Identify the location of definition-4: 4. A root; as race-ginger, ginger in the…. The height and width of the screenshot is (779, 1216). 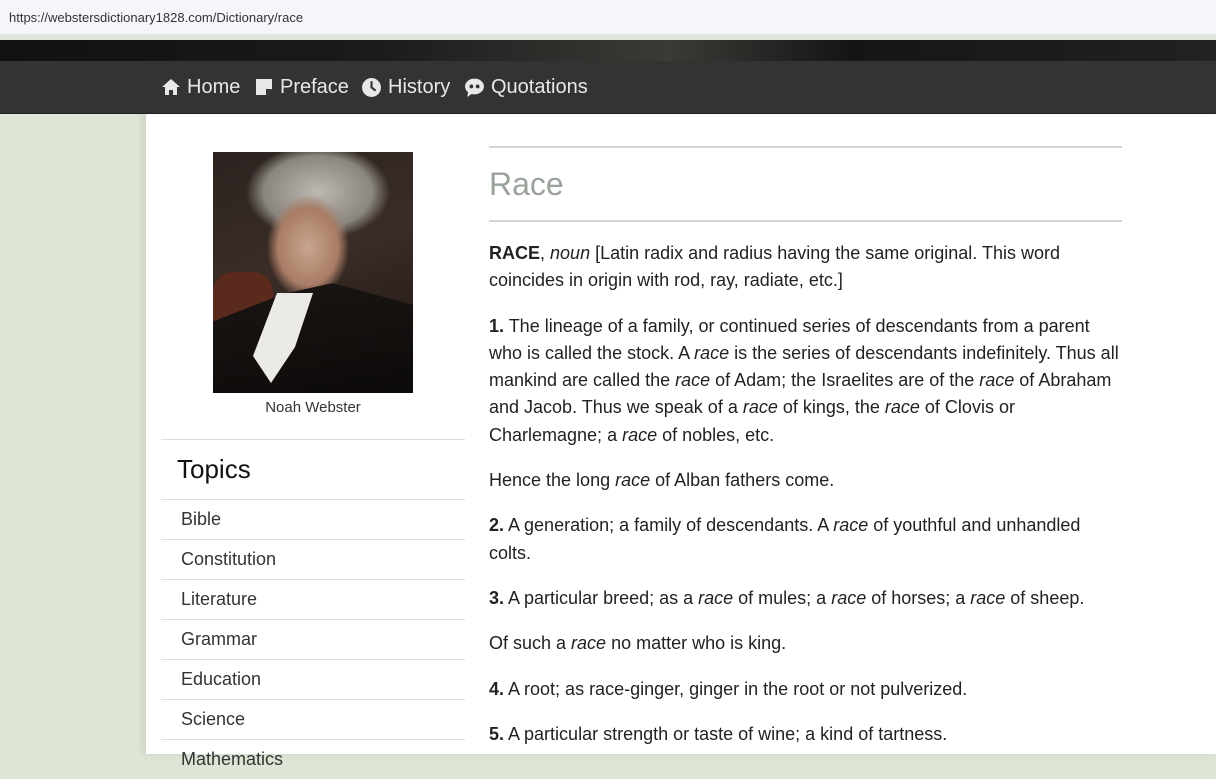
(728, 688).